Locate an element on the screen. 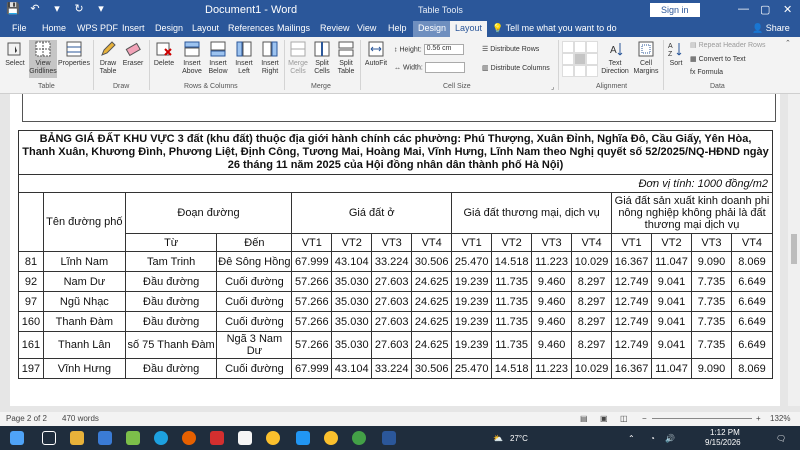 Image resolution: width=800 pixels, height=450 pixels. distribute-rows-button: ☰ Distribute Rows is located at coordinates (510, 49).